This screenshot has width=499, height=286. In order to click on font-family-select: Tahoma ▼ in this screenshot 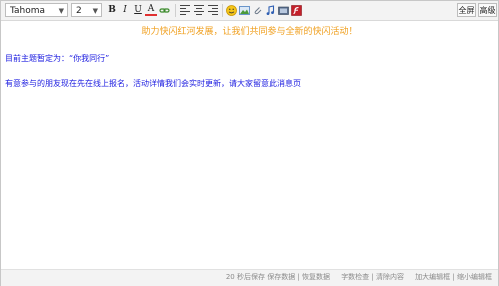, I will do `click(36, 10)`.